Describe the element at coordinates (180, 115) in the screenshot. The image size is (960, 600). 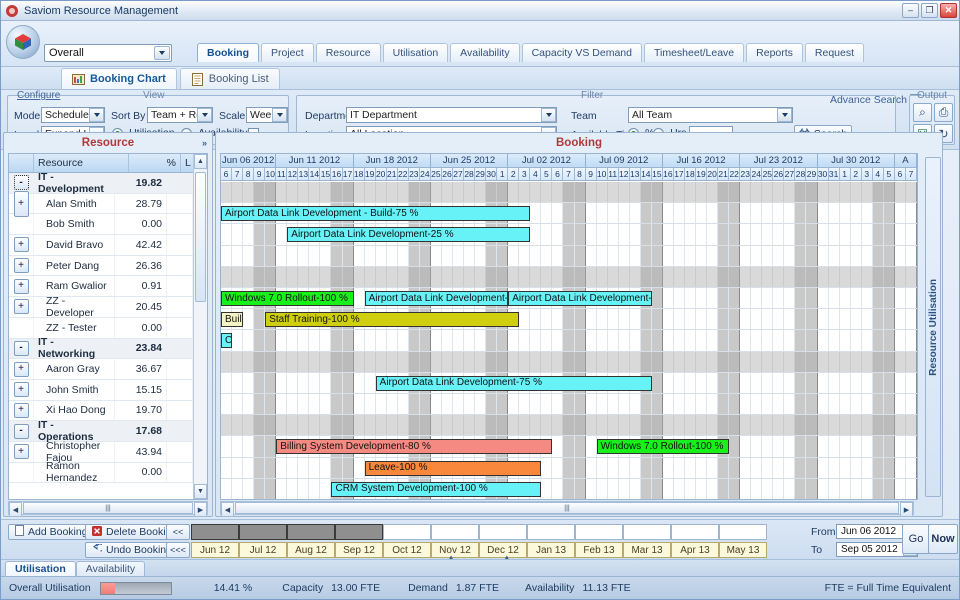
I see `sort-by-select: Team + Resource` at that location.